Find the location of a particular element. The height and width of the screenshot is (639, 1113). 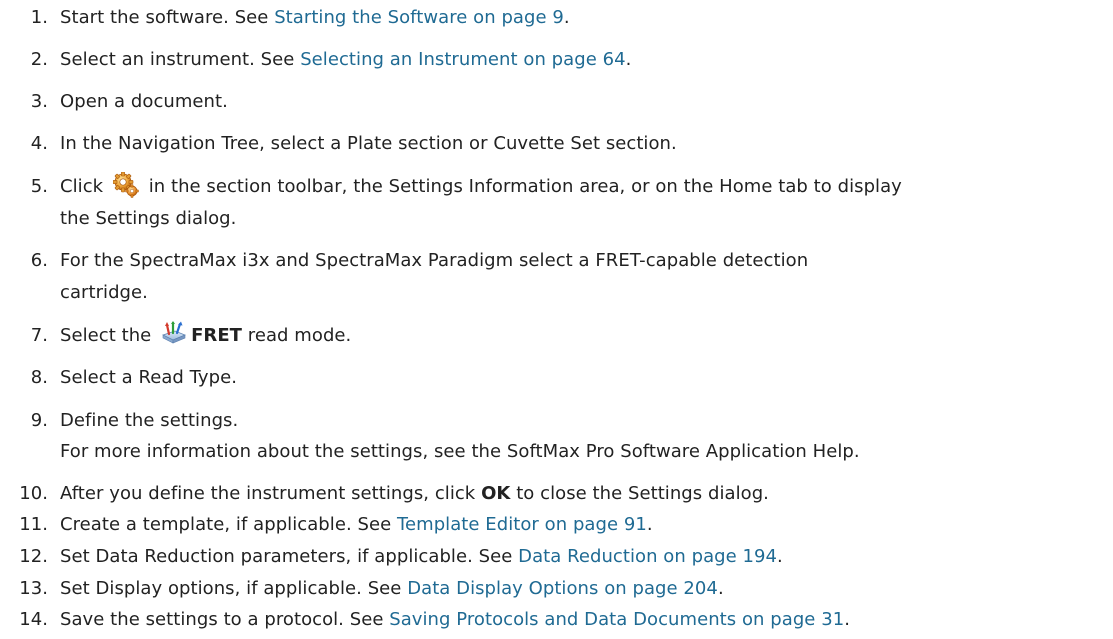

settings-gear-icon is located at coordinates (125, 184).